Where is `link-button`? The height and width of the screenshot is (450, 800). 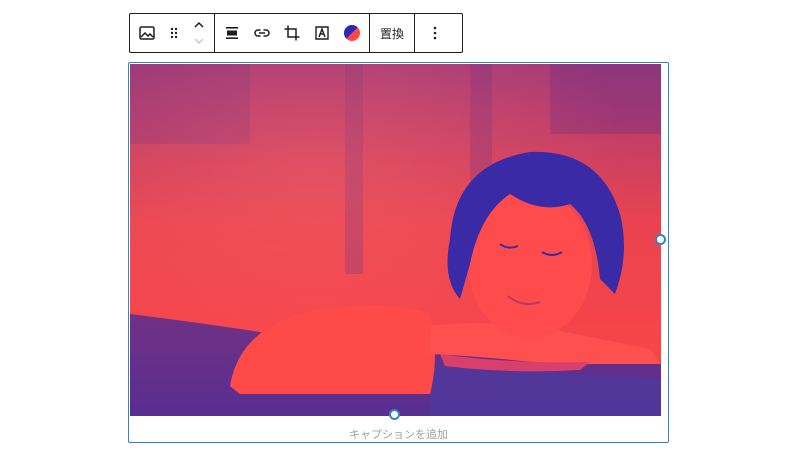
link-button is located at coordinates (262, 33).